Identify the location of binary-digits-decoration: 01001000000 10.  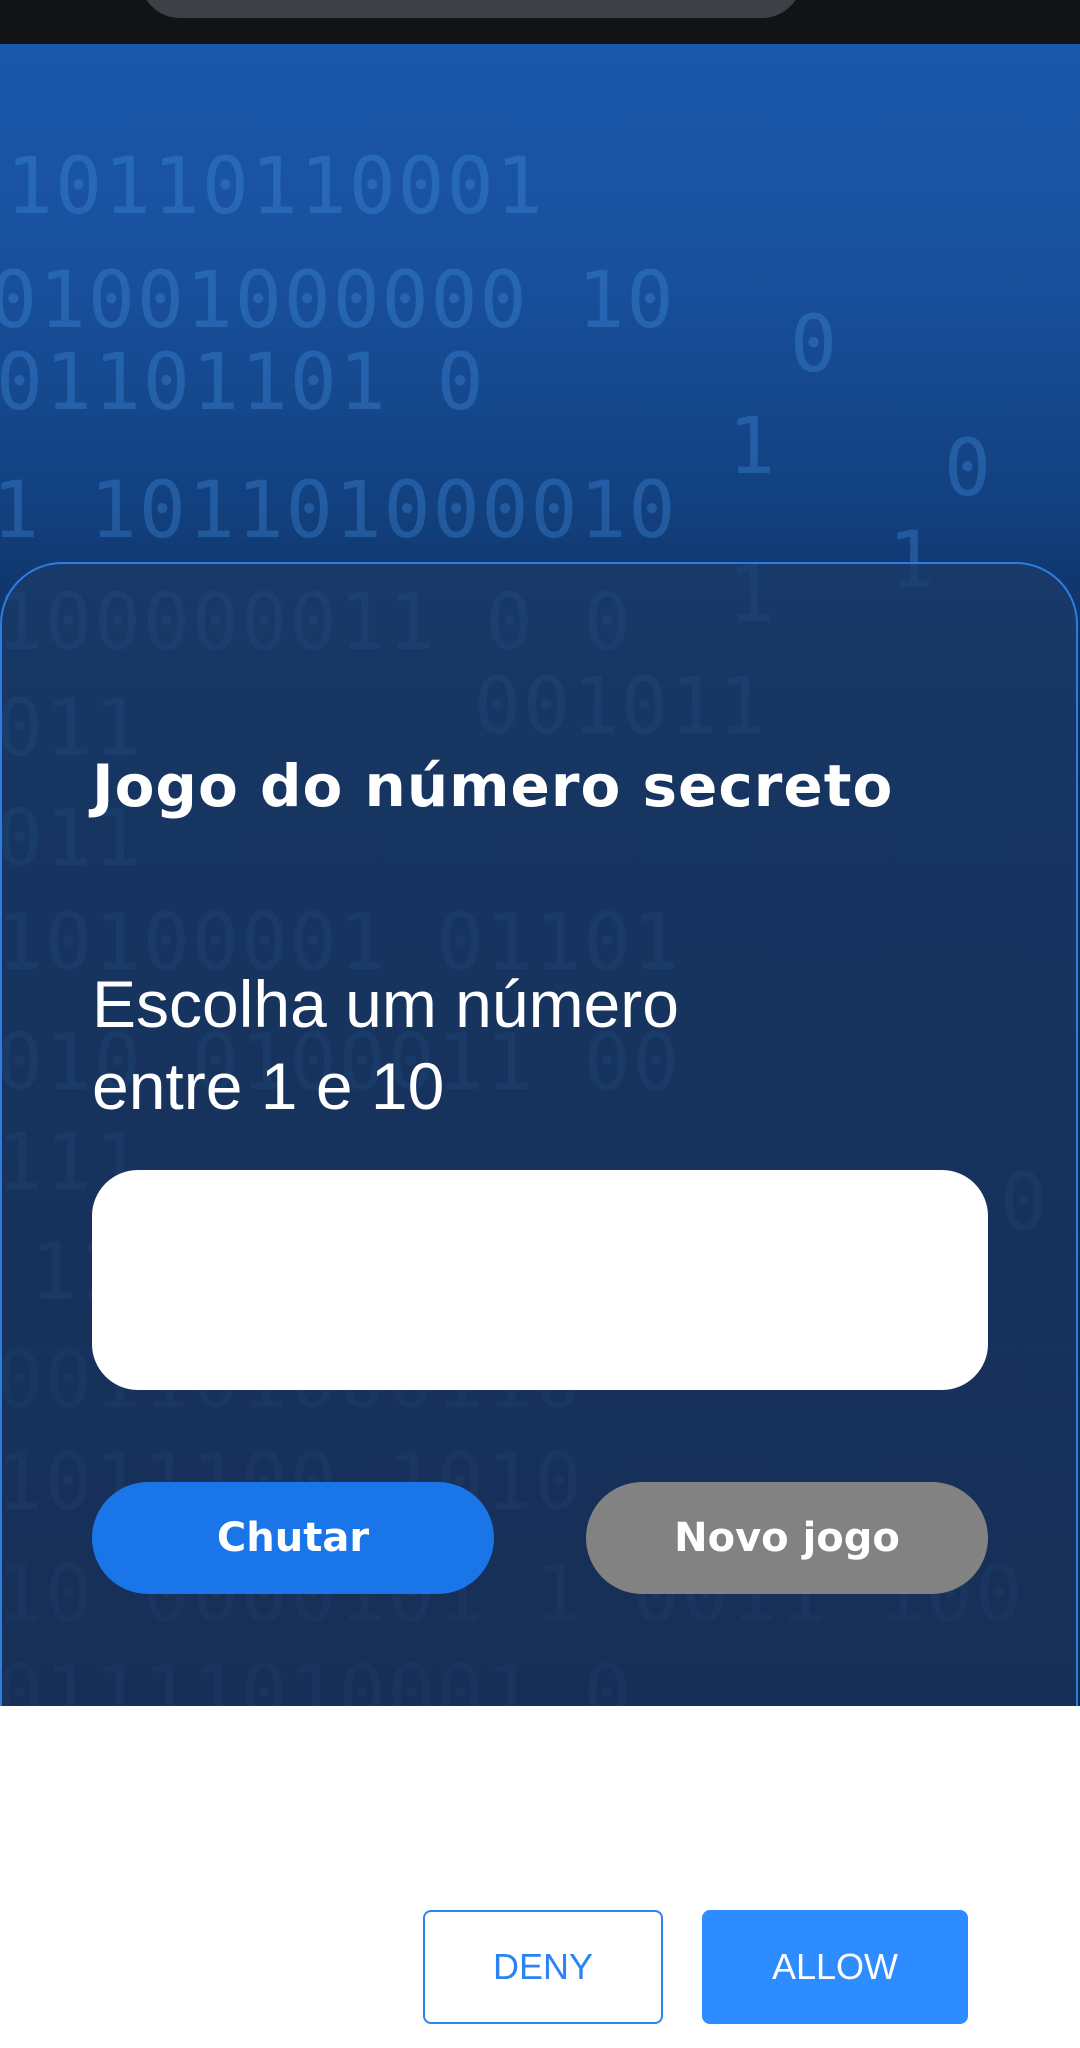
(338, 301).